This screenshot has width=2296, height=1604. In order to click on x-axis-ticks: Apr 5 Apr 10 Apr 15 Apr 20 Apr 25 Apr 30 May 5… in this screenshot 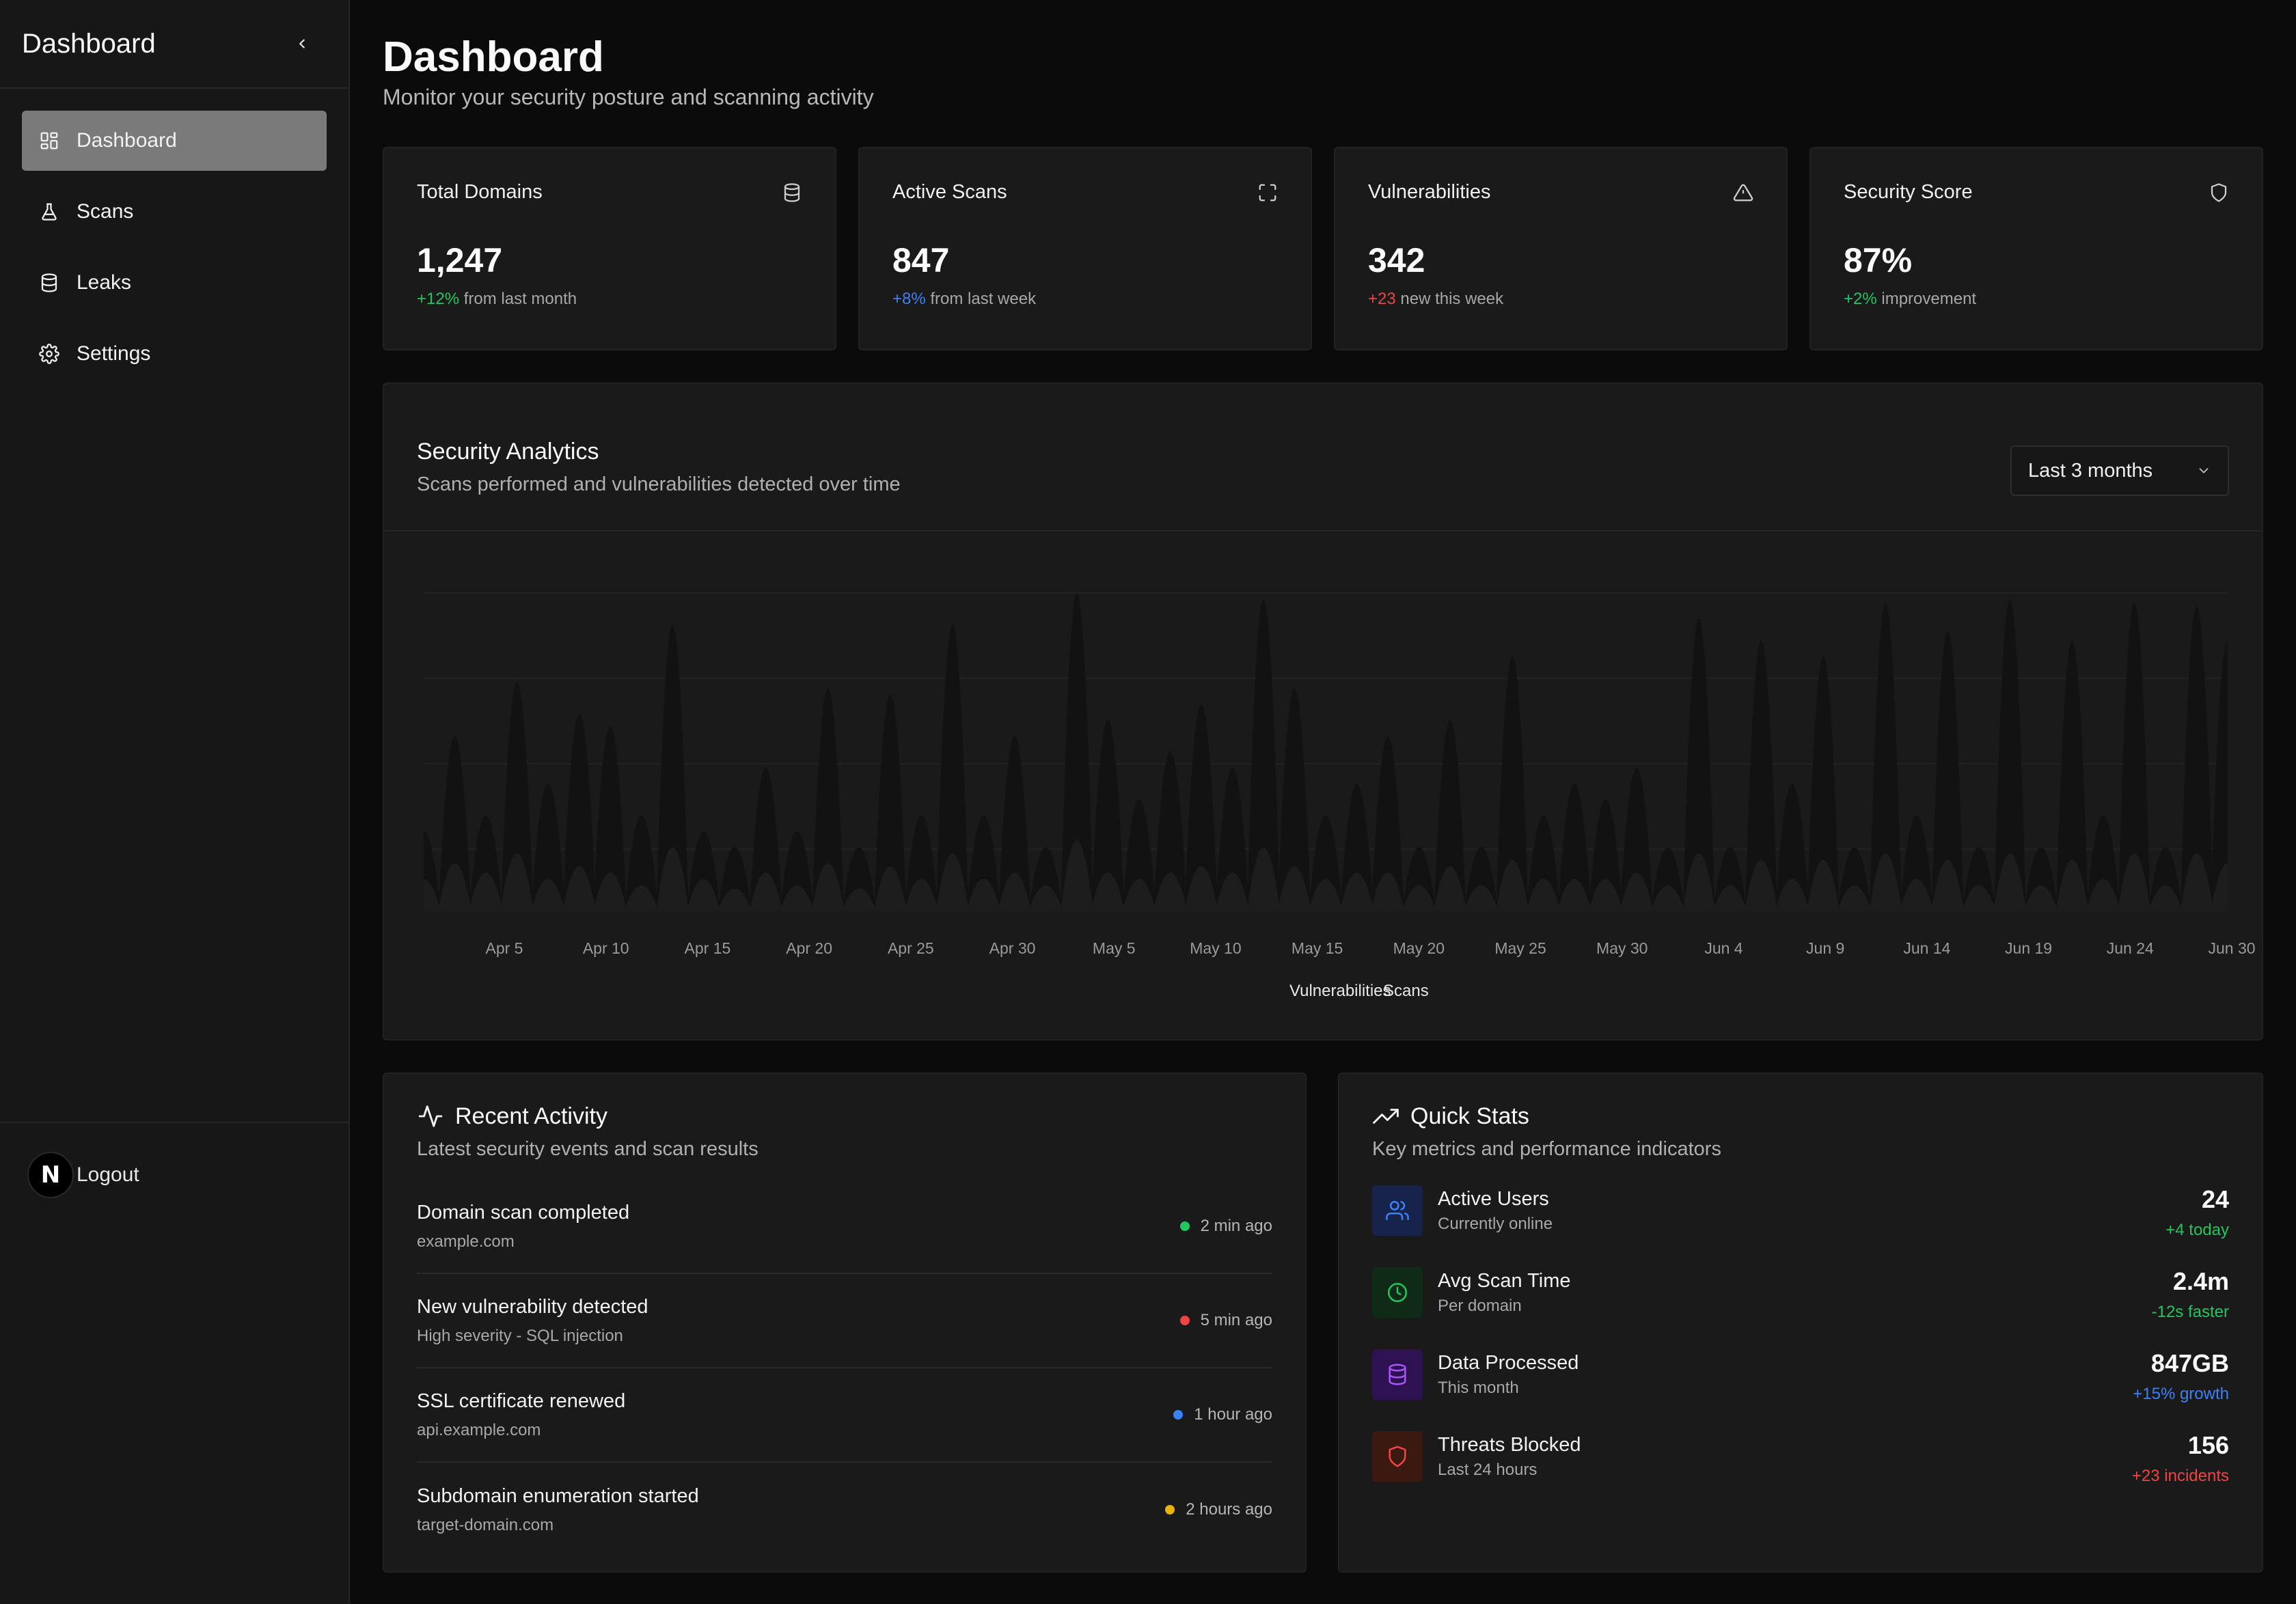, I will do `click(1371, 948)`.